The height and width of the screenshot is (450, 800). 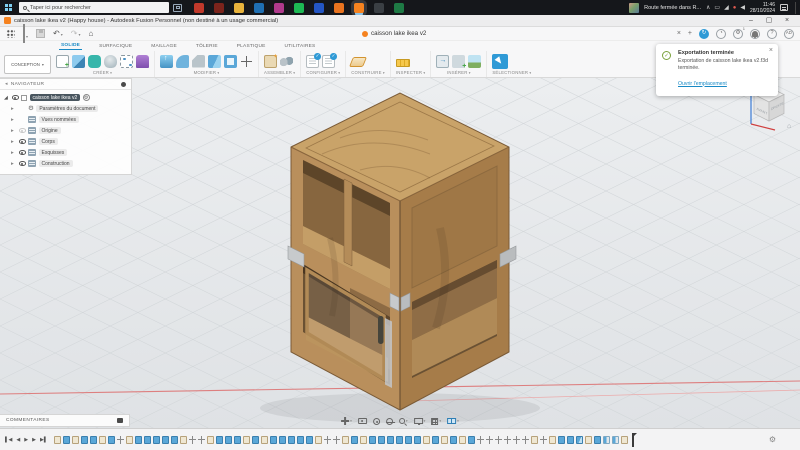 What do you see at coordinates (9, 7) in the screenshot?
I see `start-button-icon` at bounding box center [9, 7].